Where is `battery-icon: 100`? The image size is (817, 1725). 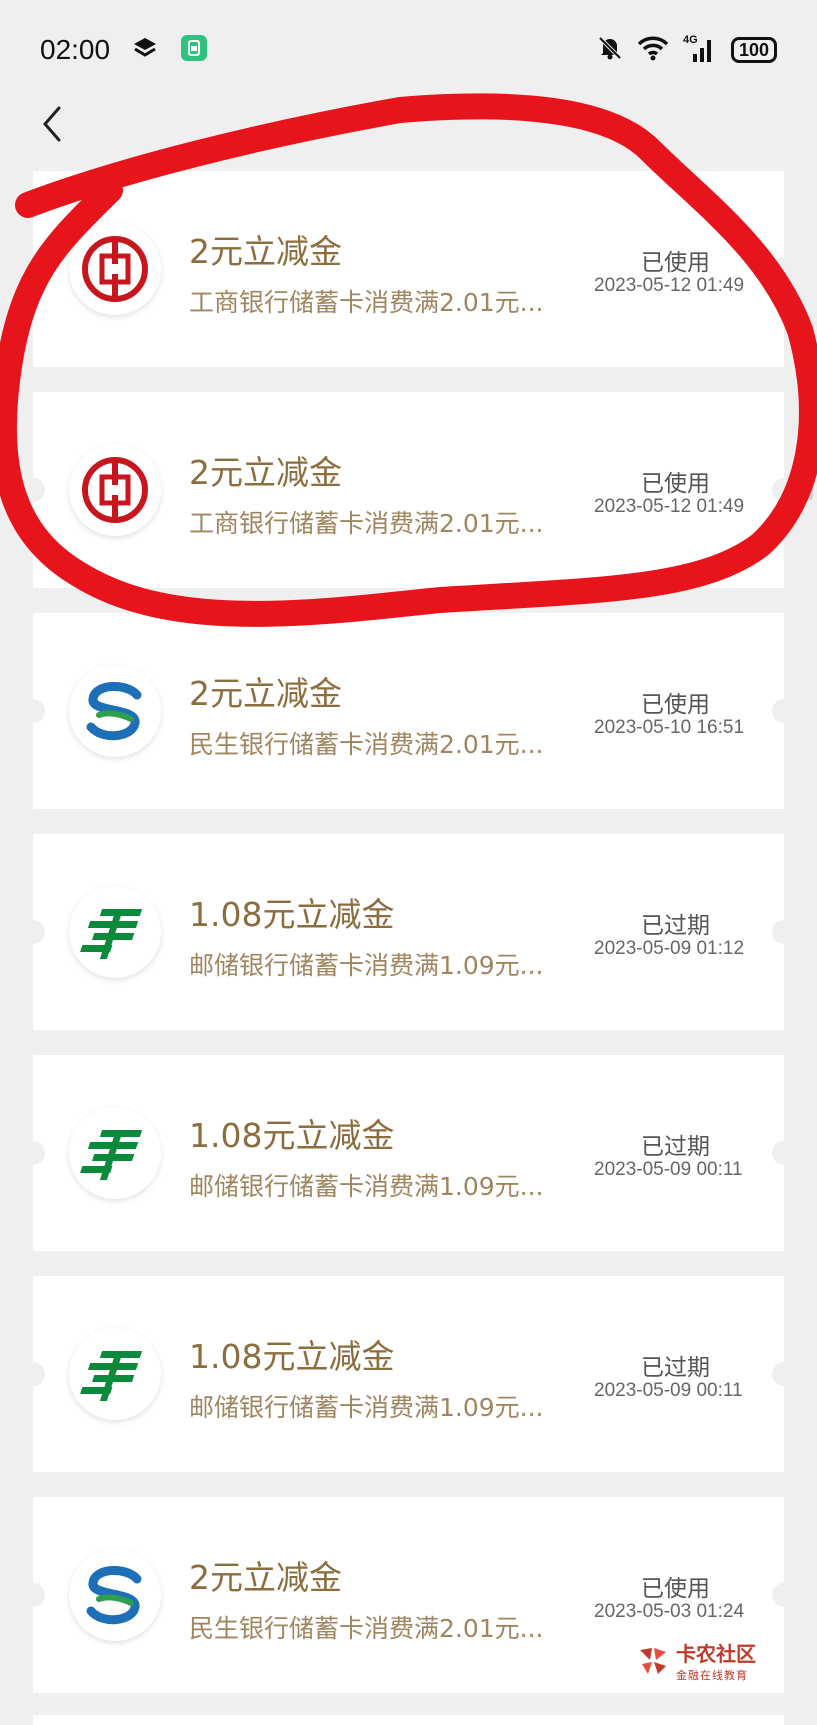
battery-icon: 100 is located at coordinates (753, 50).